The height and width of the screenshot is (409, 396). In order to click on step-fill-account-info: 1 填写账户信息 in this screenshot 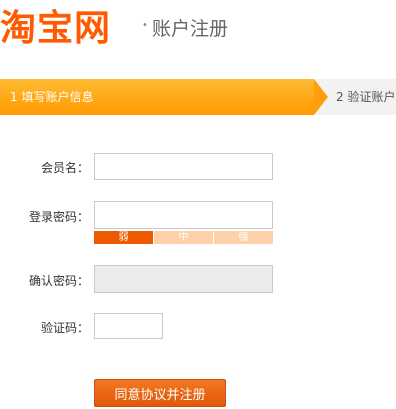, I will do `click(157, 97)`.